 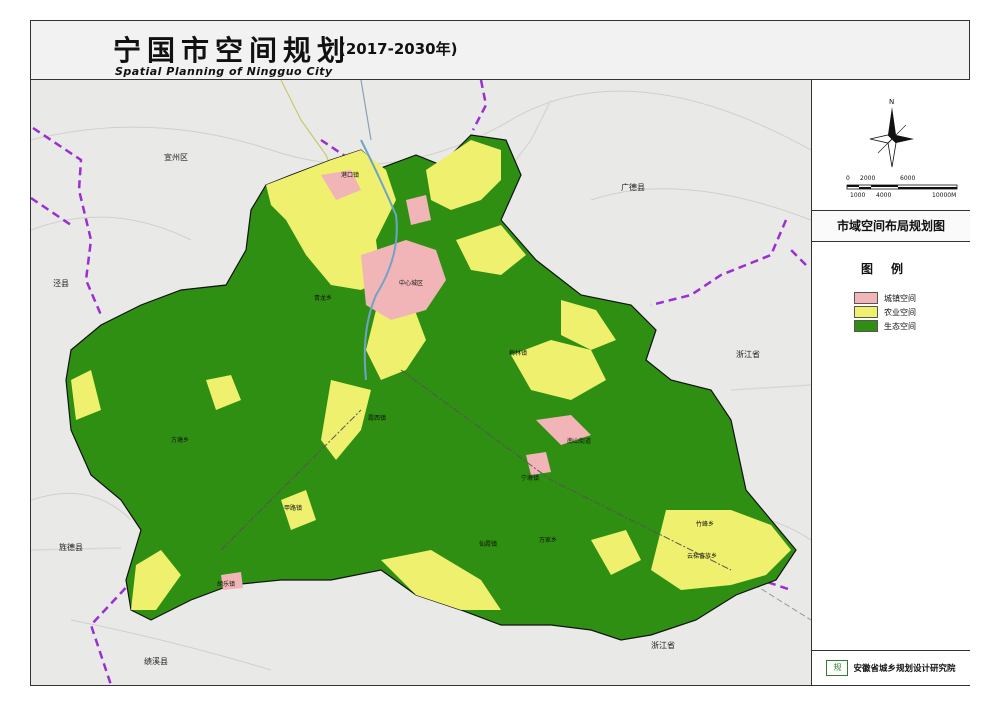 I want to click on town-label-yunti: 云梯畲族乡, so click(x=702, y=556).